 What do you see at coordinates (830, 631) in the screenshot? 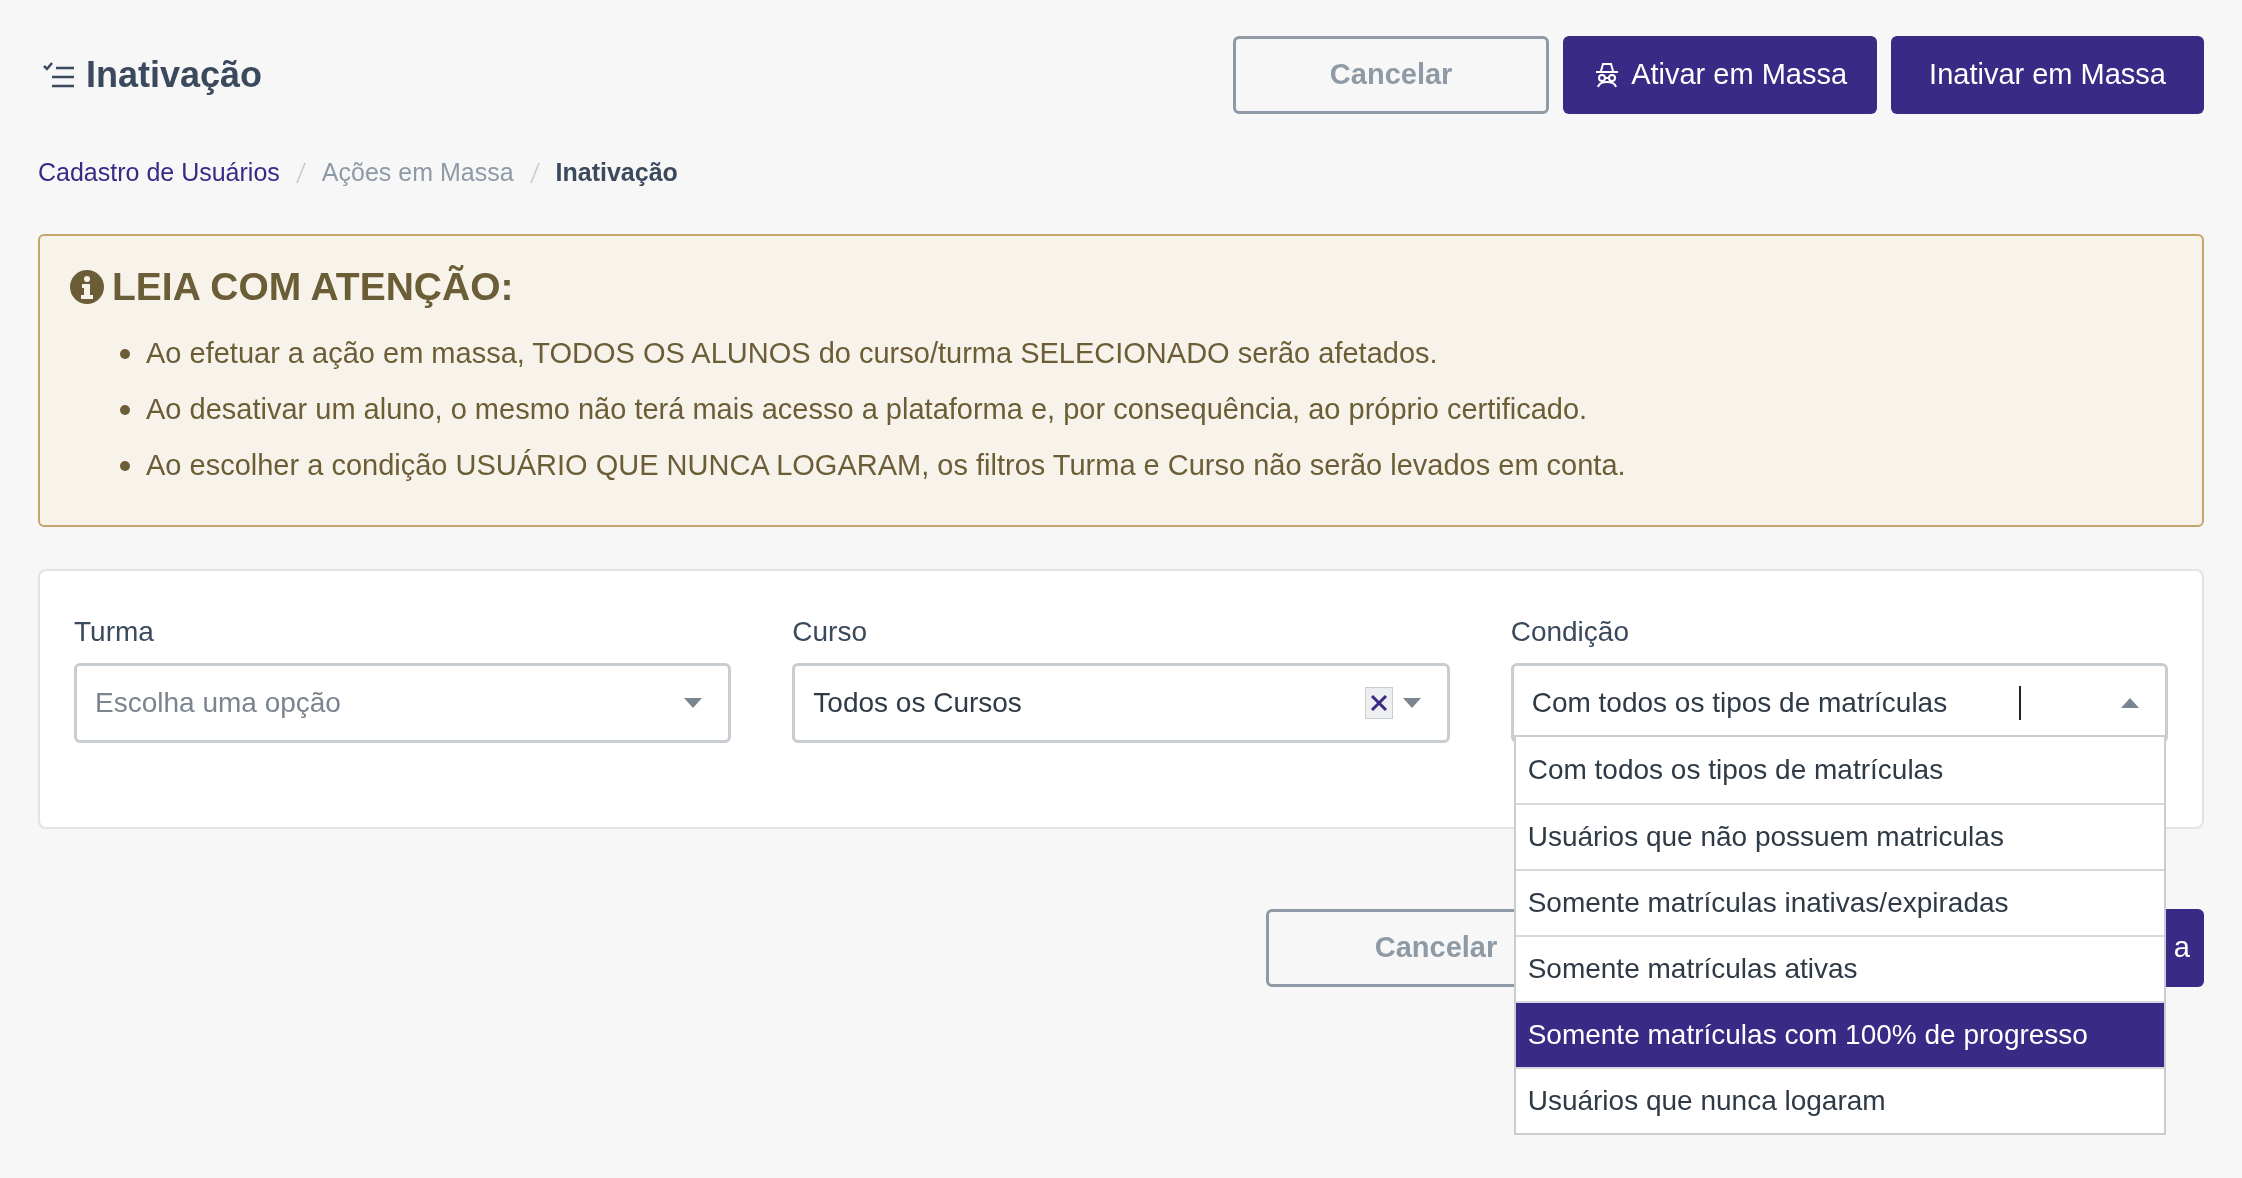
I see `field-label: Curso` at bounding box center [830, 631].